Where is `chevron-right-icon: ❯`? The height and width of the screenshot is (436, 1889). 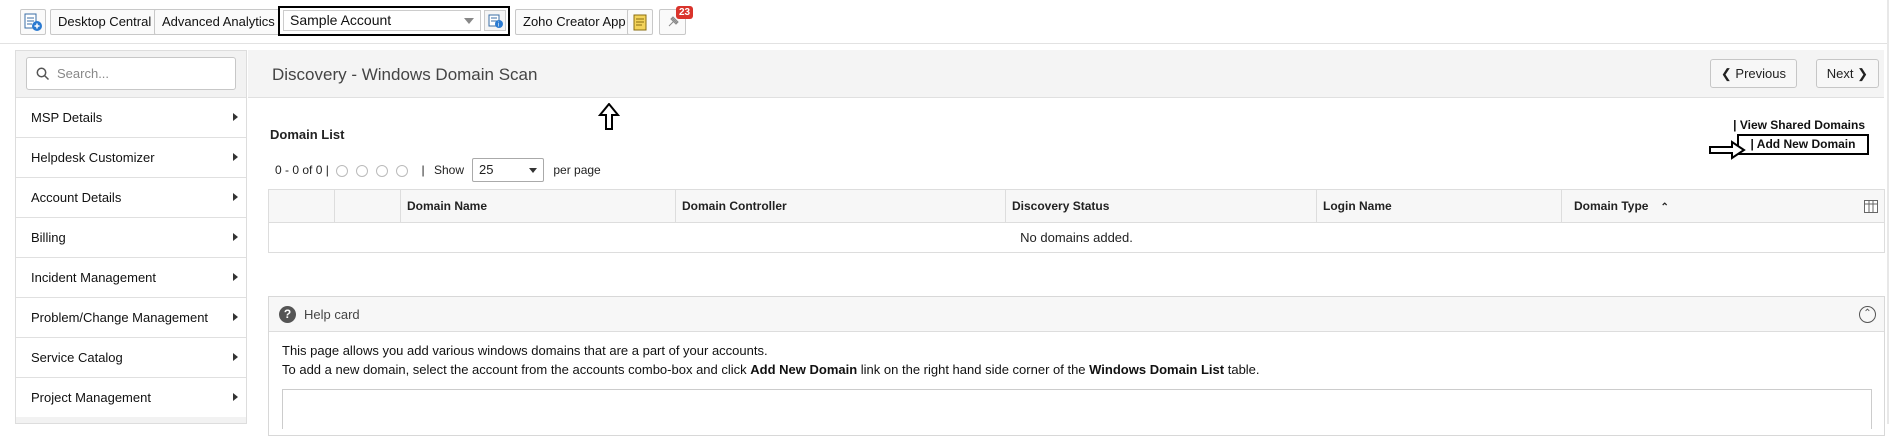 chevron-right-icon: ❯ is located at coordinates (1860, 73).